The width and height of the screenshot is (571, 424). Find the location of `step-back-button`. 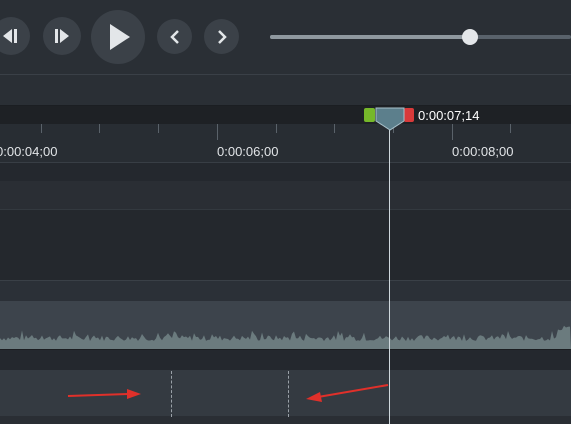

step-back-button is located at coordinates (15, 36).